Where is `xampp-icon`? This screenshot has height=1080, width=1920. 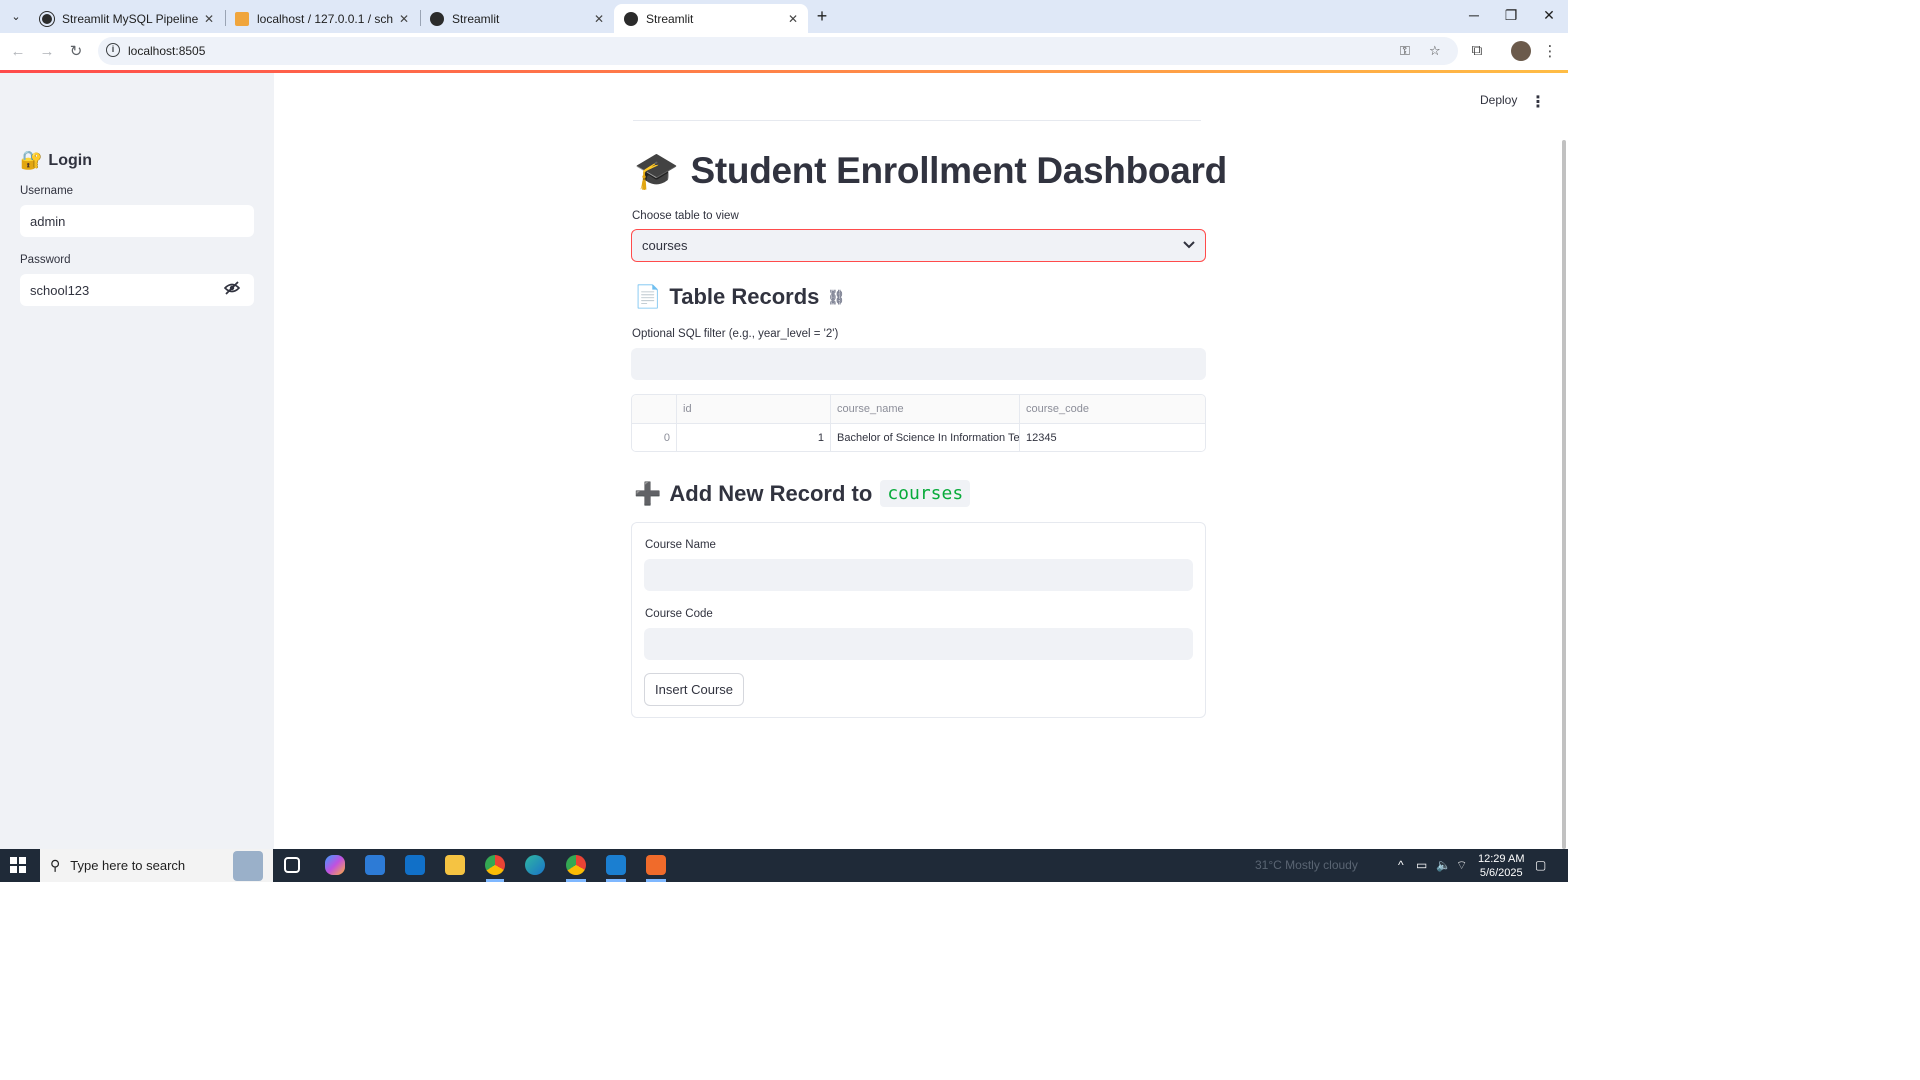 xampp-icon is located at coordinates (656, 865).